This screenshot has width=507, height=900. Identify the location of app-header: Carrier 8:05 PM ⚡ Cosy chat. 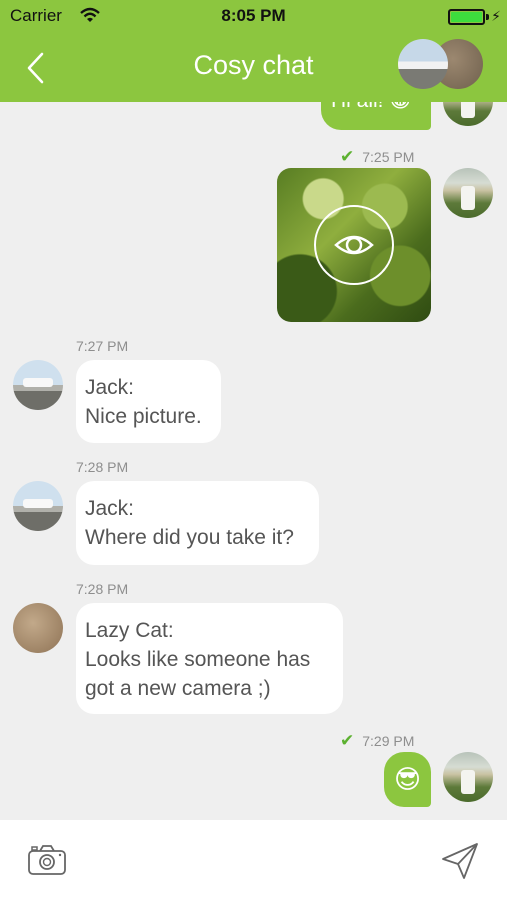
(253, 51).